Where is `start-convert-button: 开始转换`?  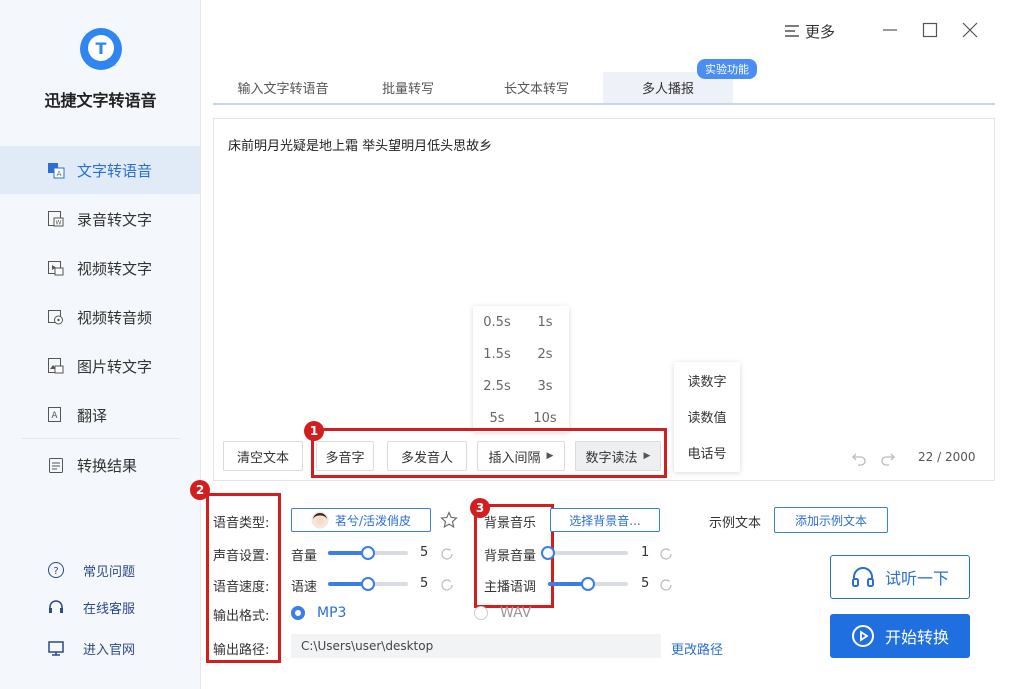
start-convert-button: 开始转换 is located at coordinates (900, 636).